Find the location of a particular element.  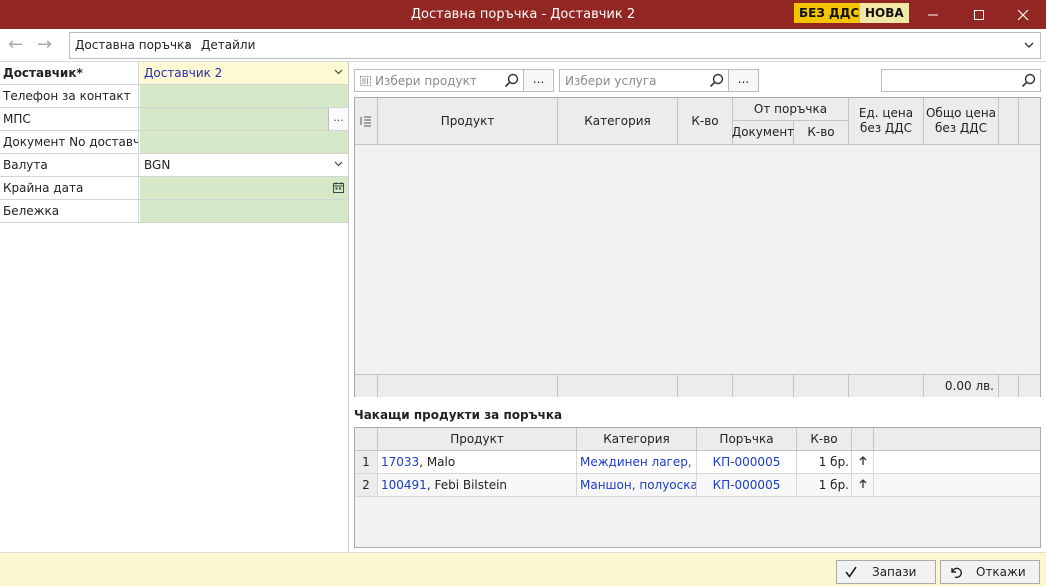

close-icon is located at coordinates (1023, 14).